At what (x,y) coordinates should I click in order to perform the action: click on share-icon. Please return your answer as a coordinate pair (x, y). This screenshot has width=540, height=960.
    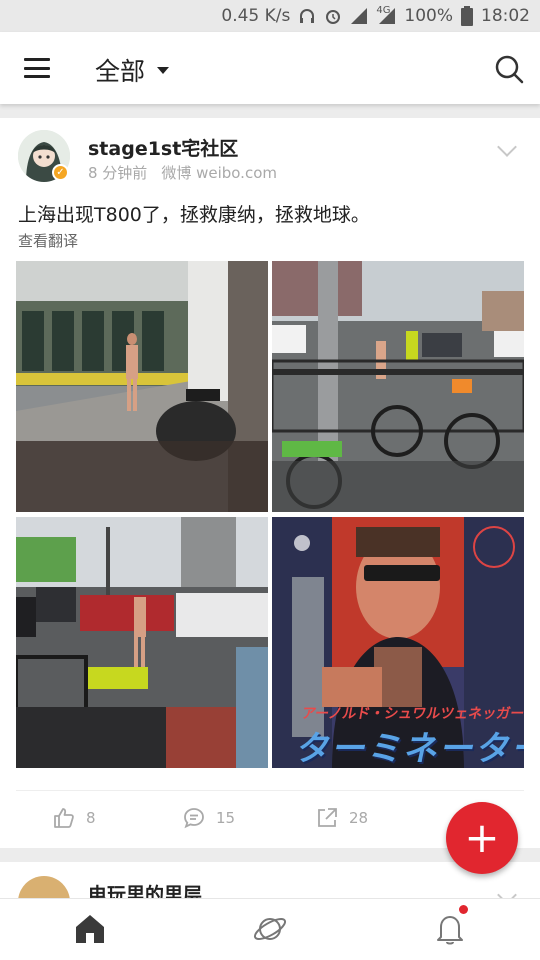
    Looking at the image, I should click on (327, 817).